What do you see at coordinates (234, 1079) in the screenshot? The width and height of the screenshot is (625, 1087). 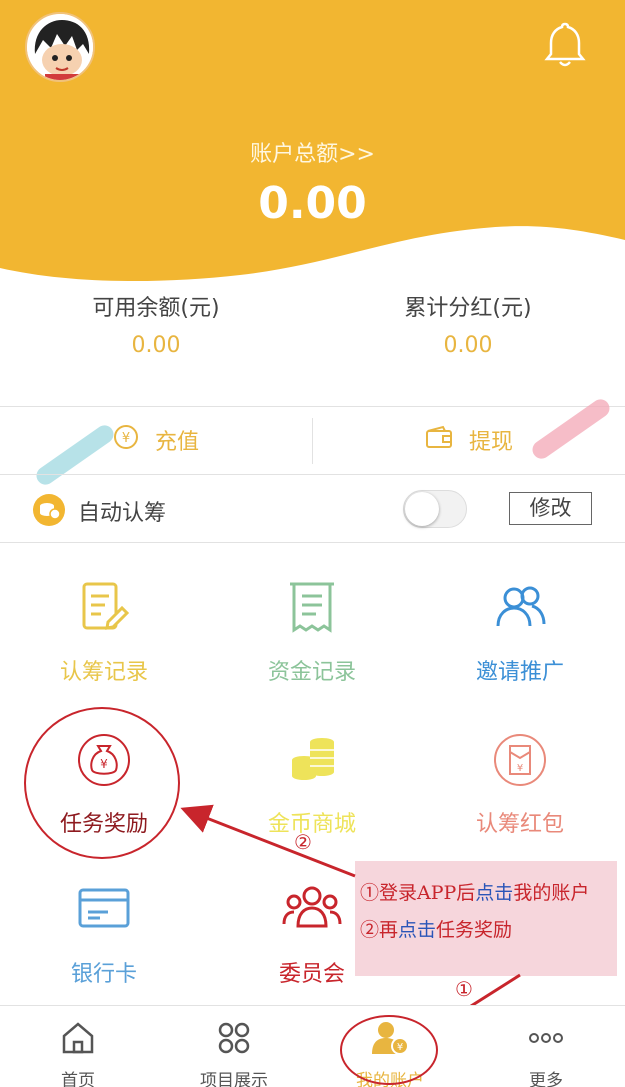 I see `tab-label: 项目展示` at bounding box center [234, 1079].